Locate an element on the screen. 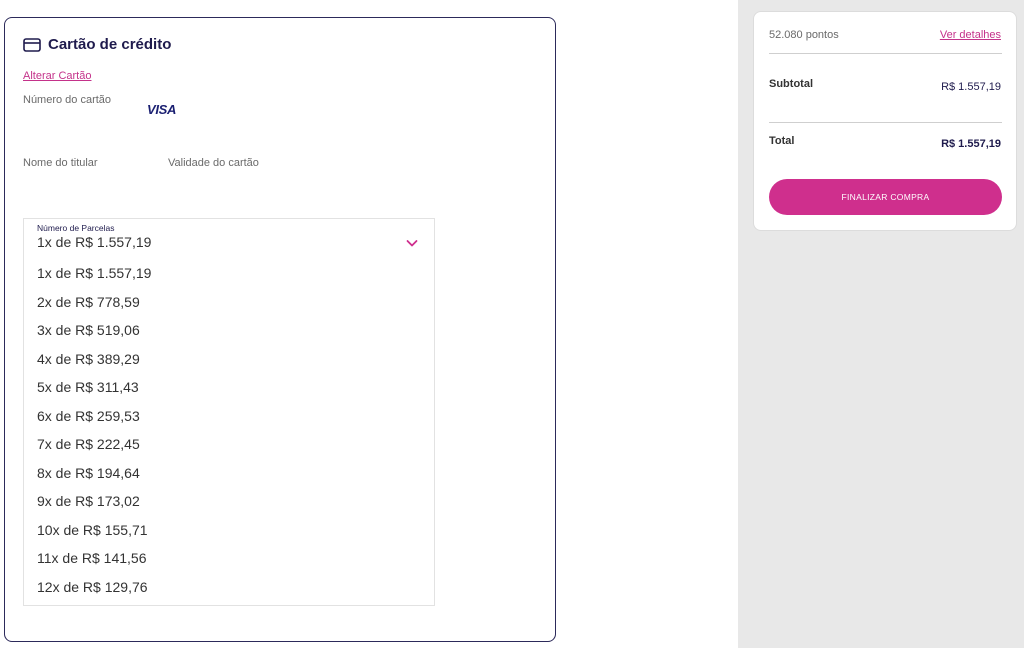 Image resolution: width=1024 pixels, height=648 pixels. installment-option: 8x de R$ 194,64 is located at coordinates (229, 473).